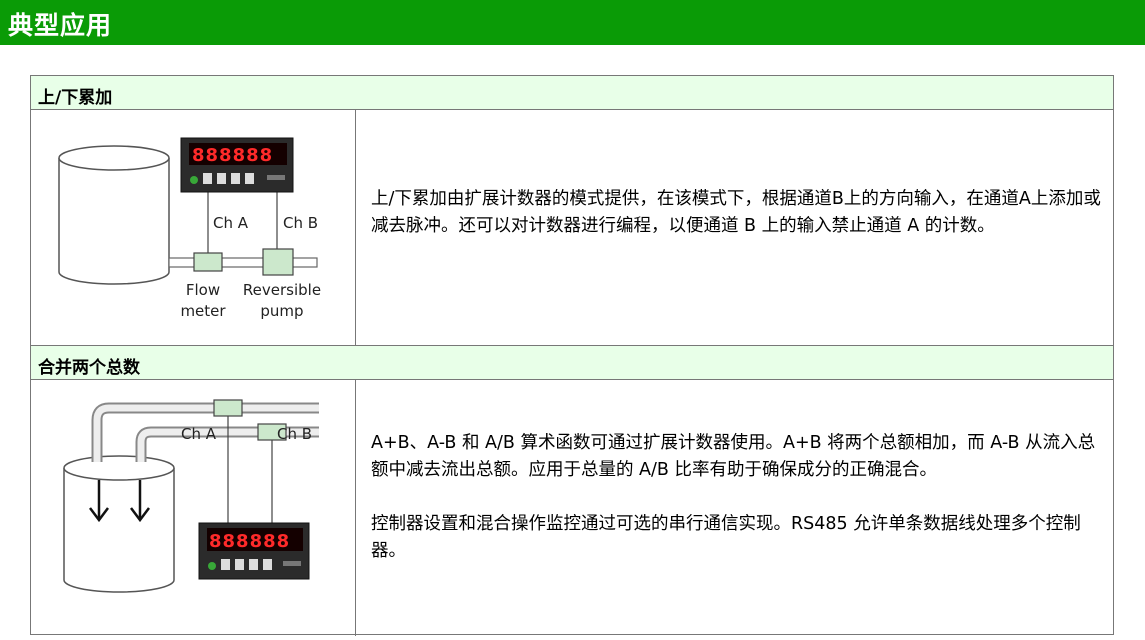  Describe the element at coordinates (572, 22) in the screenshot. I see `header-bar: 典型应用` at that location.